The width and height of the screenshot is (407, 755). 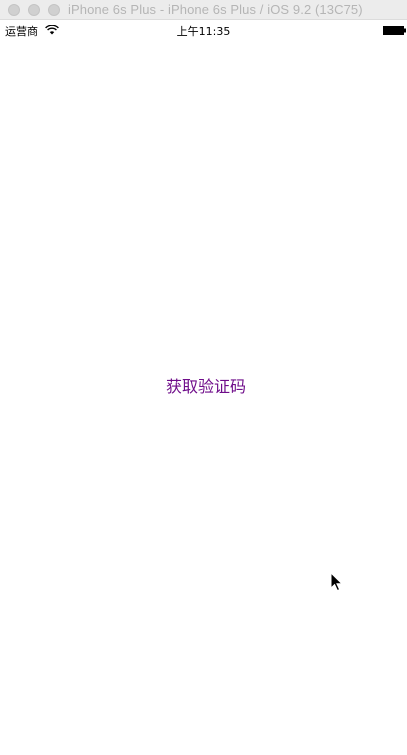 I want to click on zoom-window-button, so click(x=54, y=10).